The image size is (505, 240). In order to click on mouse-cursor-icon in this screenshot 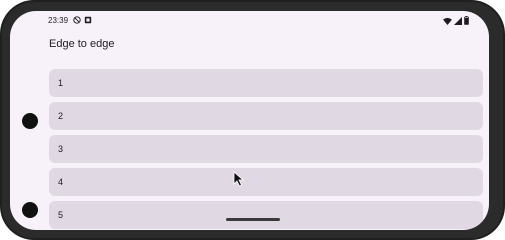, I will do `click(239, 179)`.